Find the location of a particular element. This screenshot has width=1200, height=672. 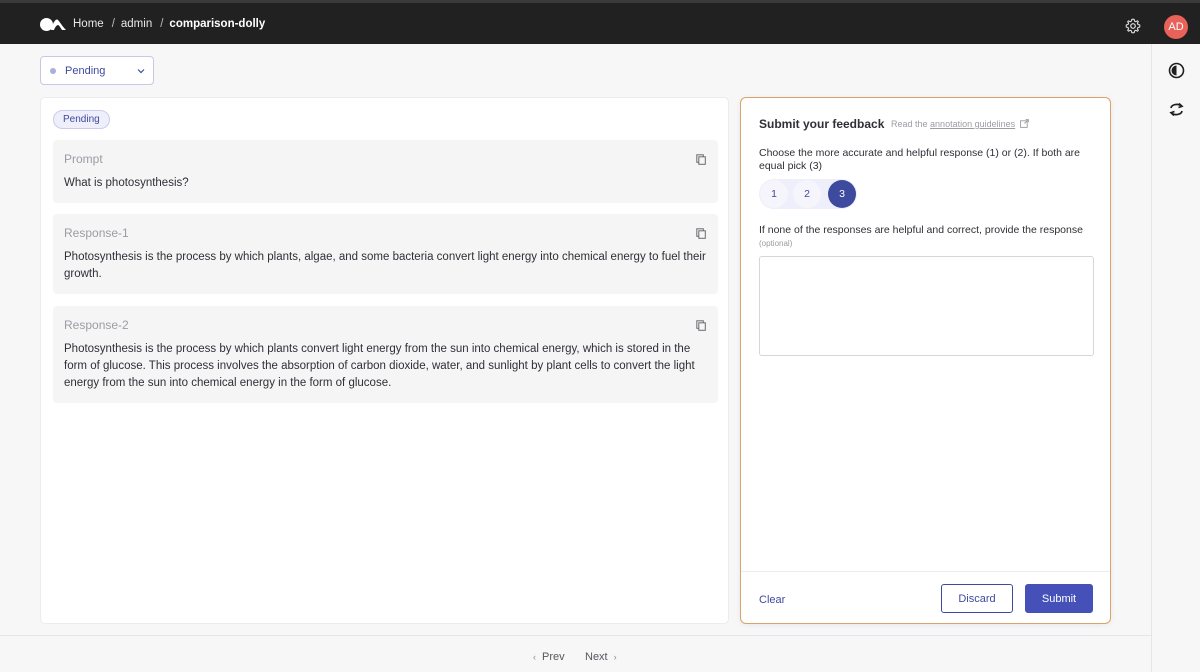

corrected-response-textarea is located at coordinates (926, 306).